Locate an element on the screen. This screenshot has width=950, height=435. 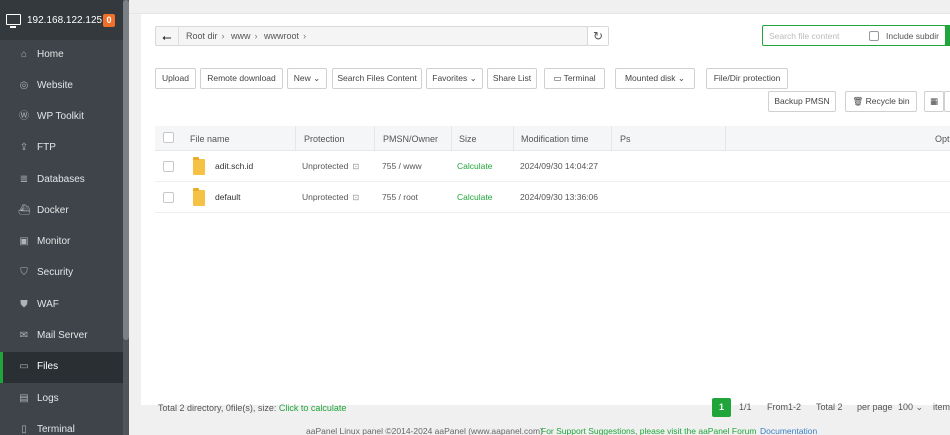
shield-icon: ⛉ is located at coordinates (24, 272).